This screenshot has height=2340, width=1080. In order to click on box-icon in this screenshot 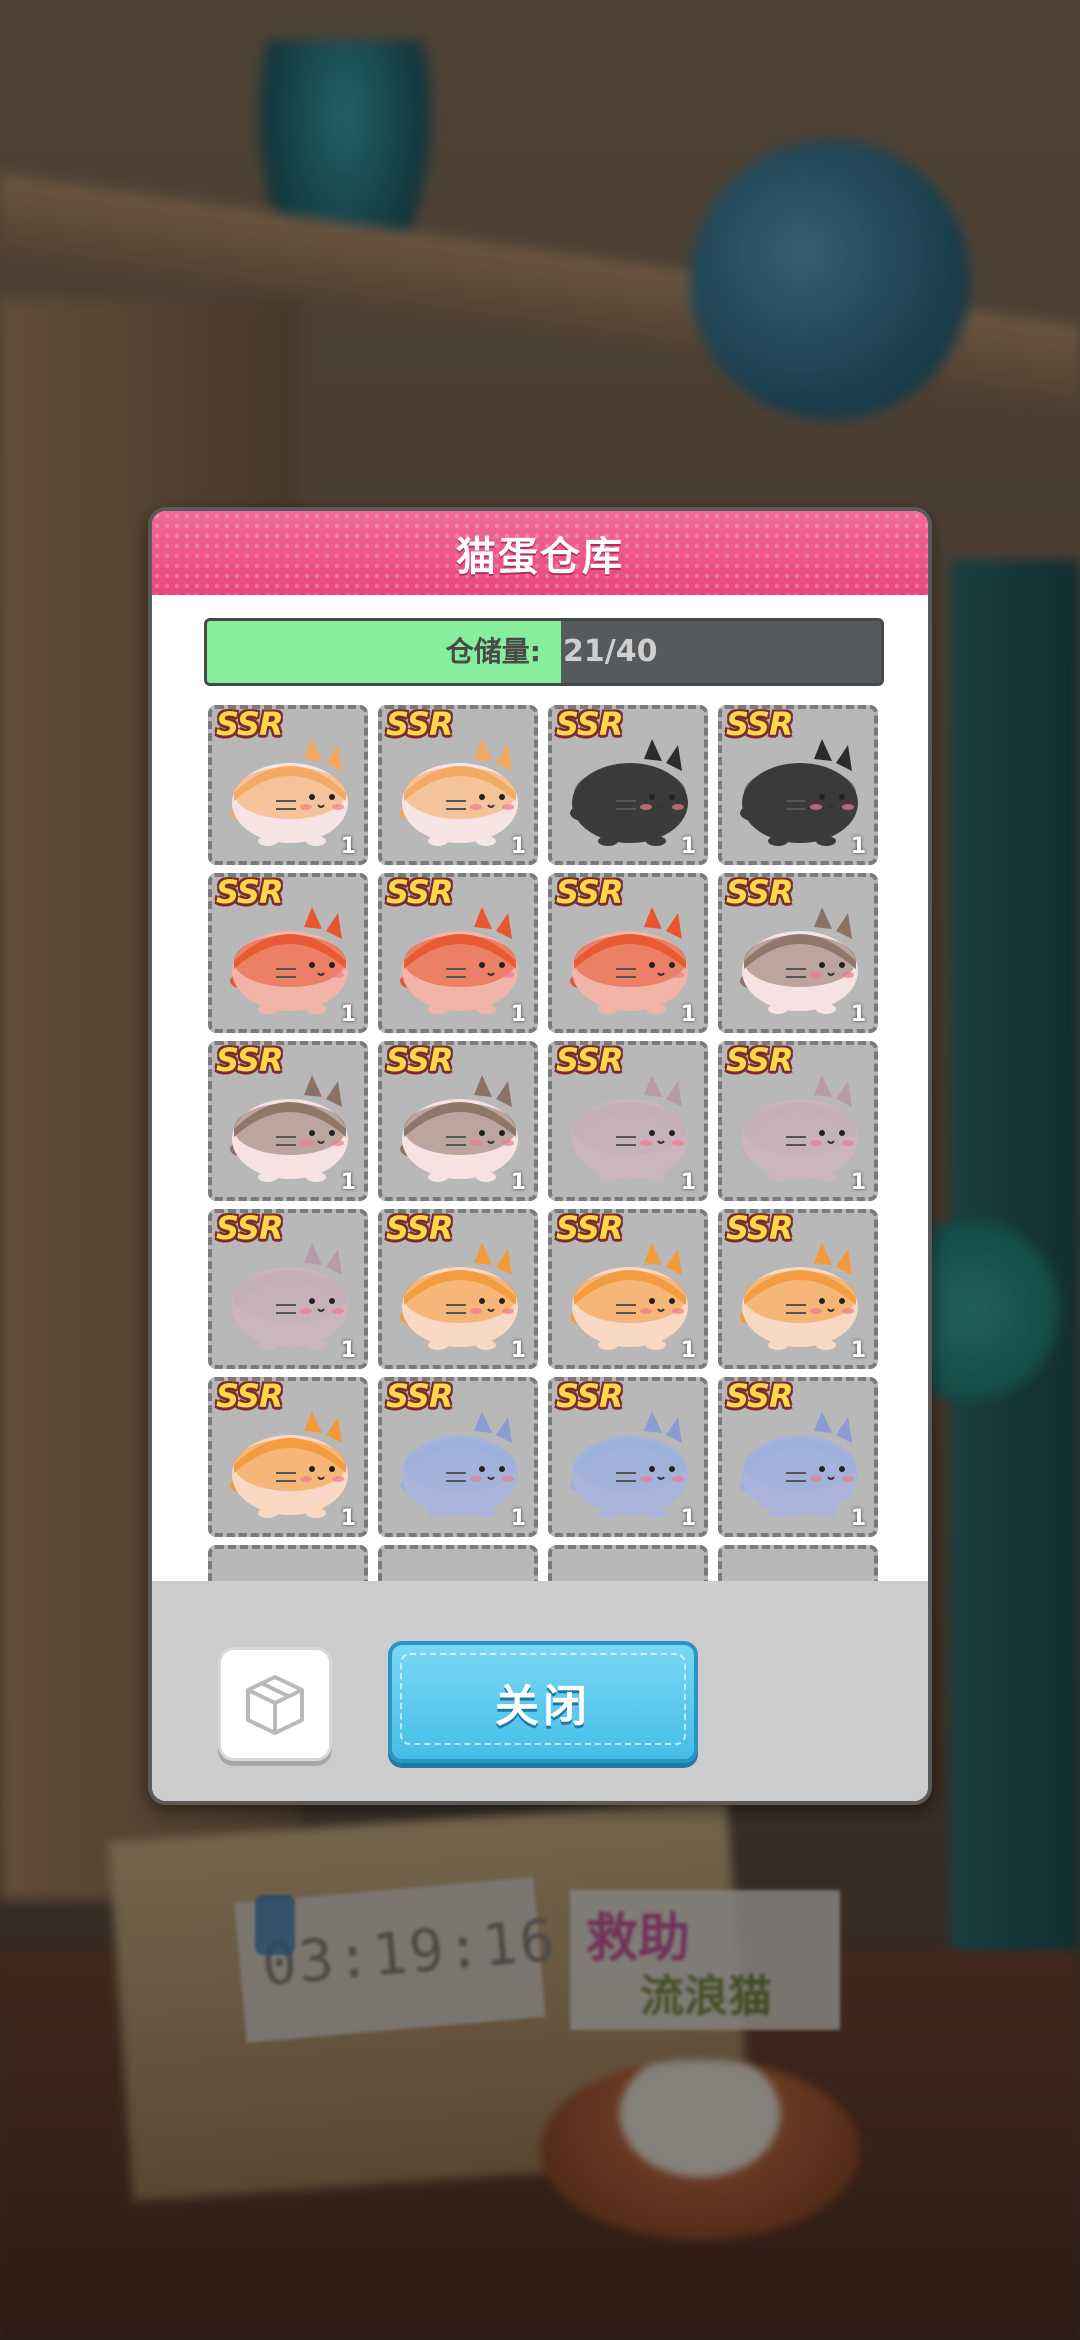, I will do `click(275, 1705)`.